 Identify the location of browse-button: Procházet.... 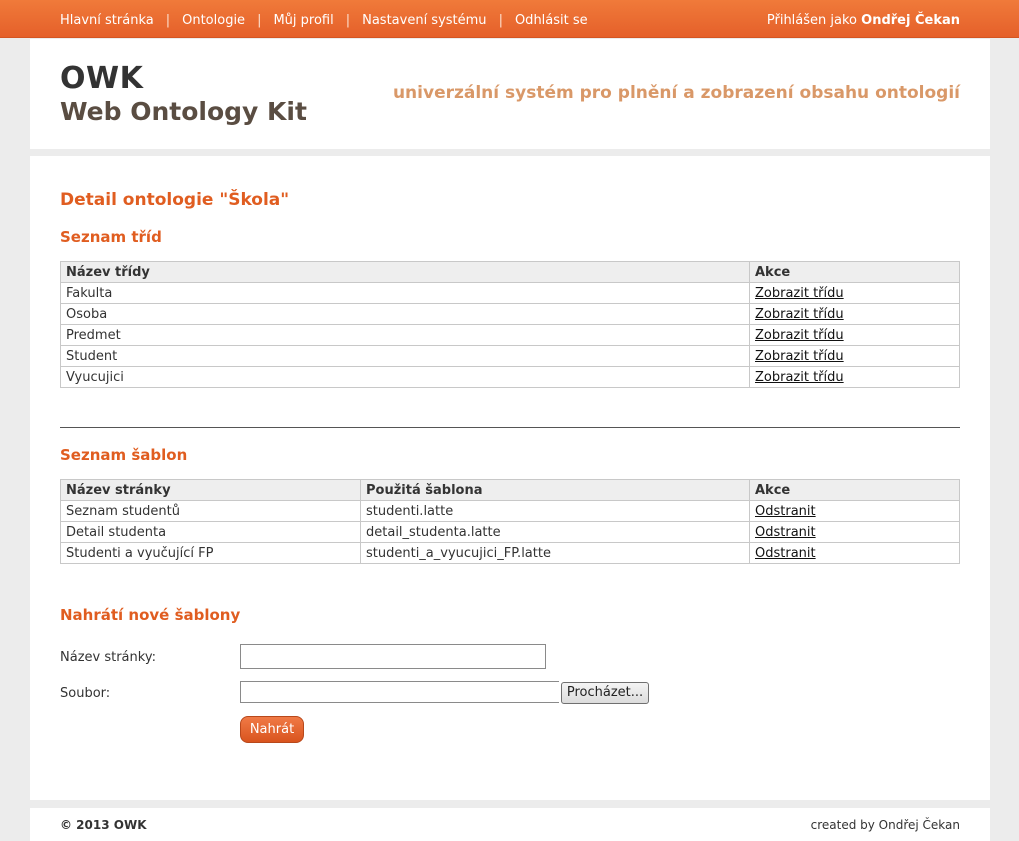
(605, 693).